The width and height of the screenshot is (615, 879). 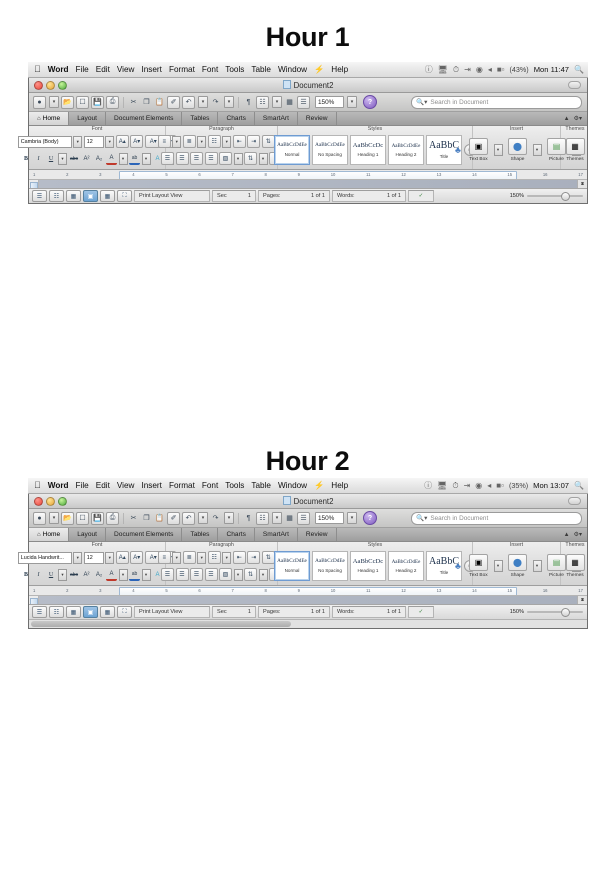 I want to click on font-name-field: Cambria (Body), so click(x=44, y=141).